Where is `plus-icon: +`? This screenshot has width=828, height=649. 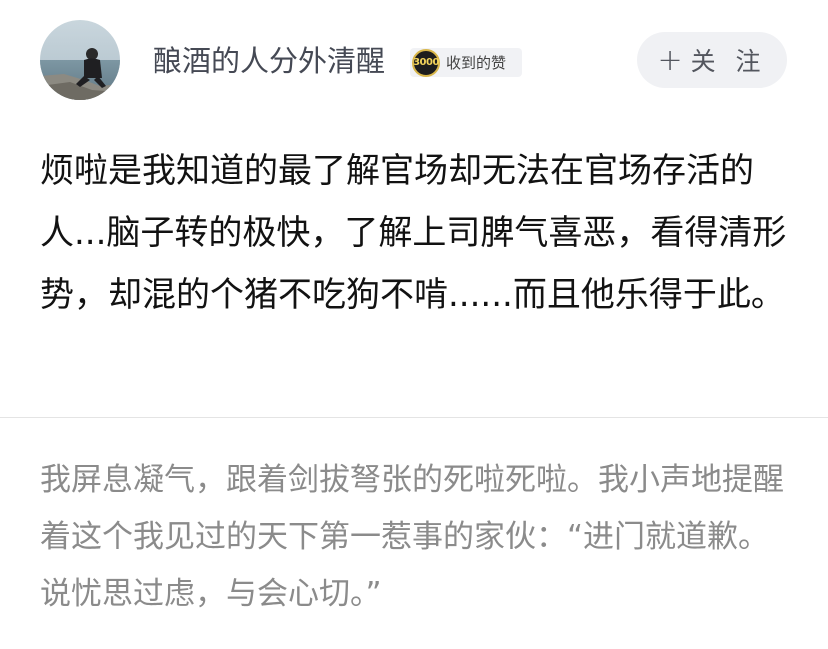
plus-icon: + is located at coordinates (670, 60).